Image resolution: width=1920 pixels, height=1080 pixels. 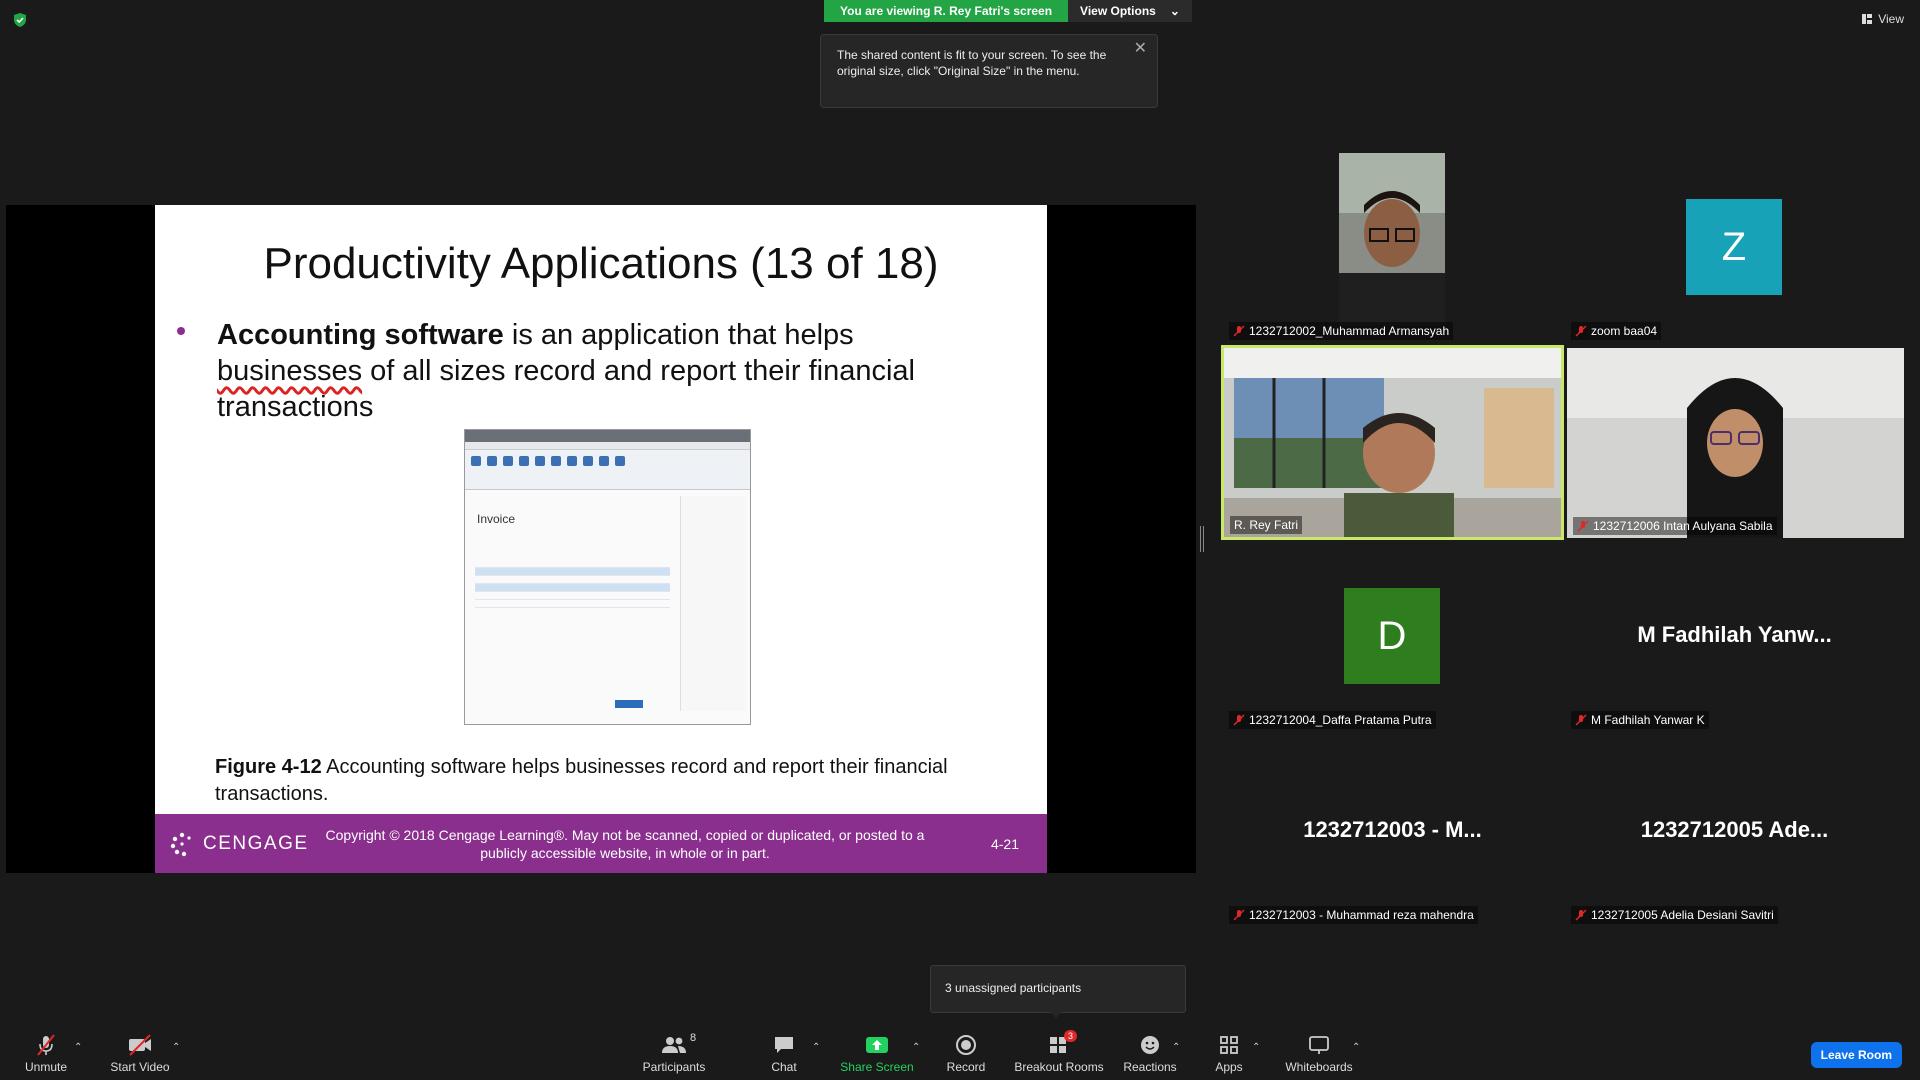 What do you see at coordinates (1229, 1045) in the screenshot?
I see `apps-icon` at bounding box center [1229, 1045].